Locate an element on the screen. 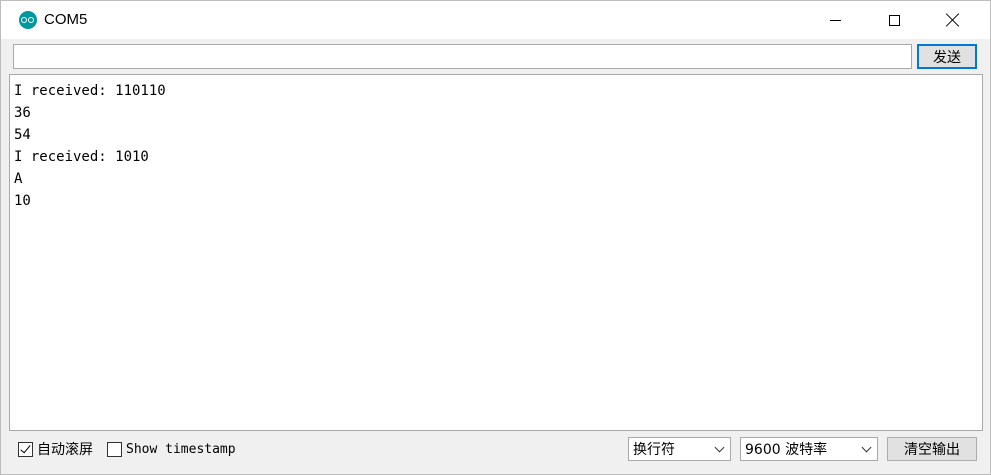 The width and height of the screenshot is (991, 475). close-button is located at coordinates (953, 20).